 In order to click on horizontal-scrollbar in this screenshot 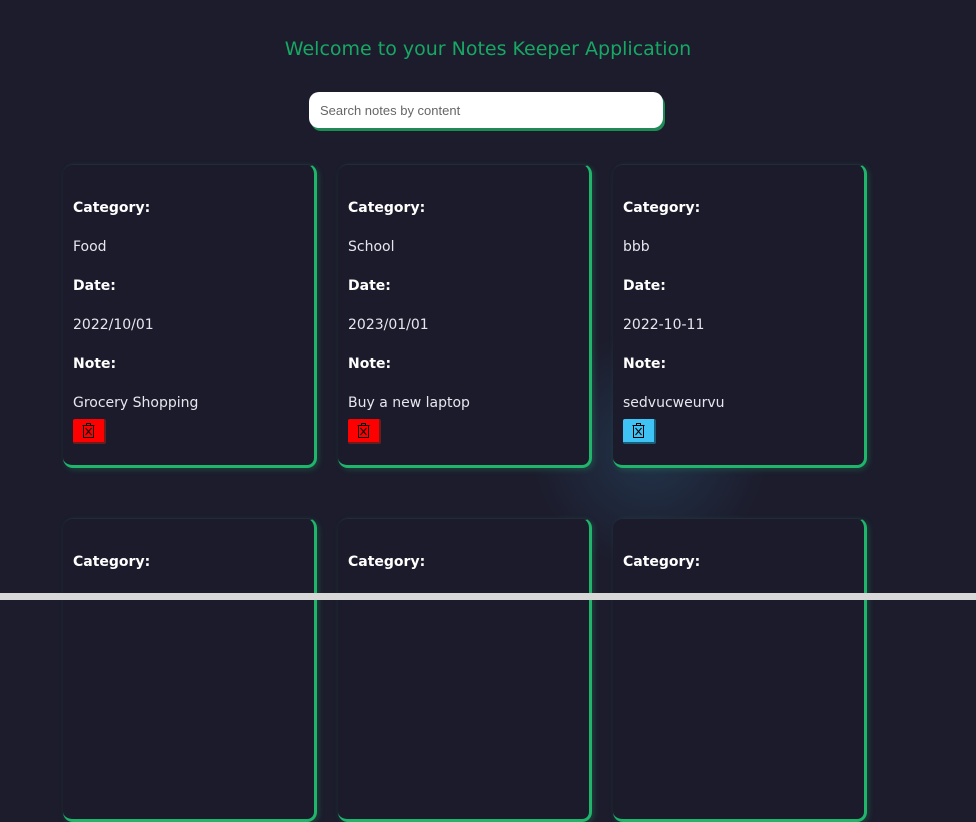, I will do `click(488, 596)`.